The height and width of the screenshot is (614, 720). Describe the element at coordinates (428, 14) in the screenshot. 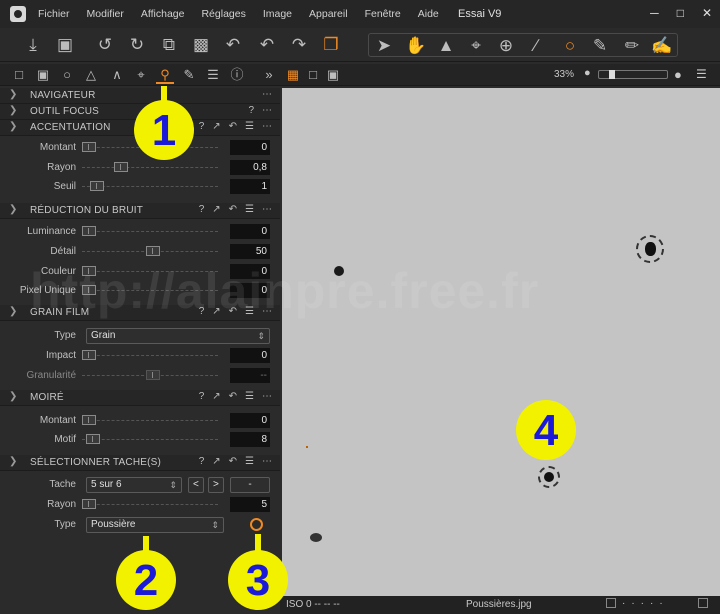

I see `menu-aide: Aide` at that location.